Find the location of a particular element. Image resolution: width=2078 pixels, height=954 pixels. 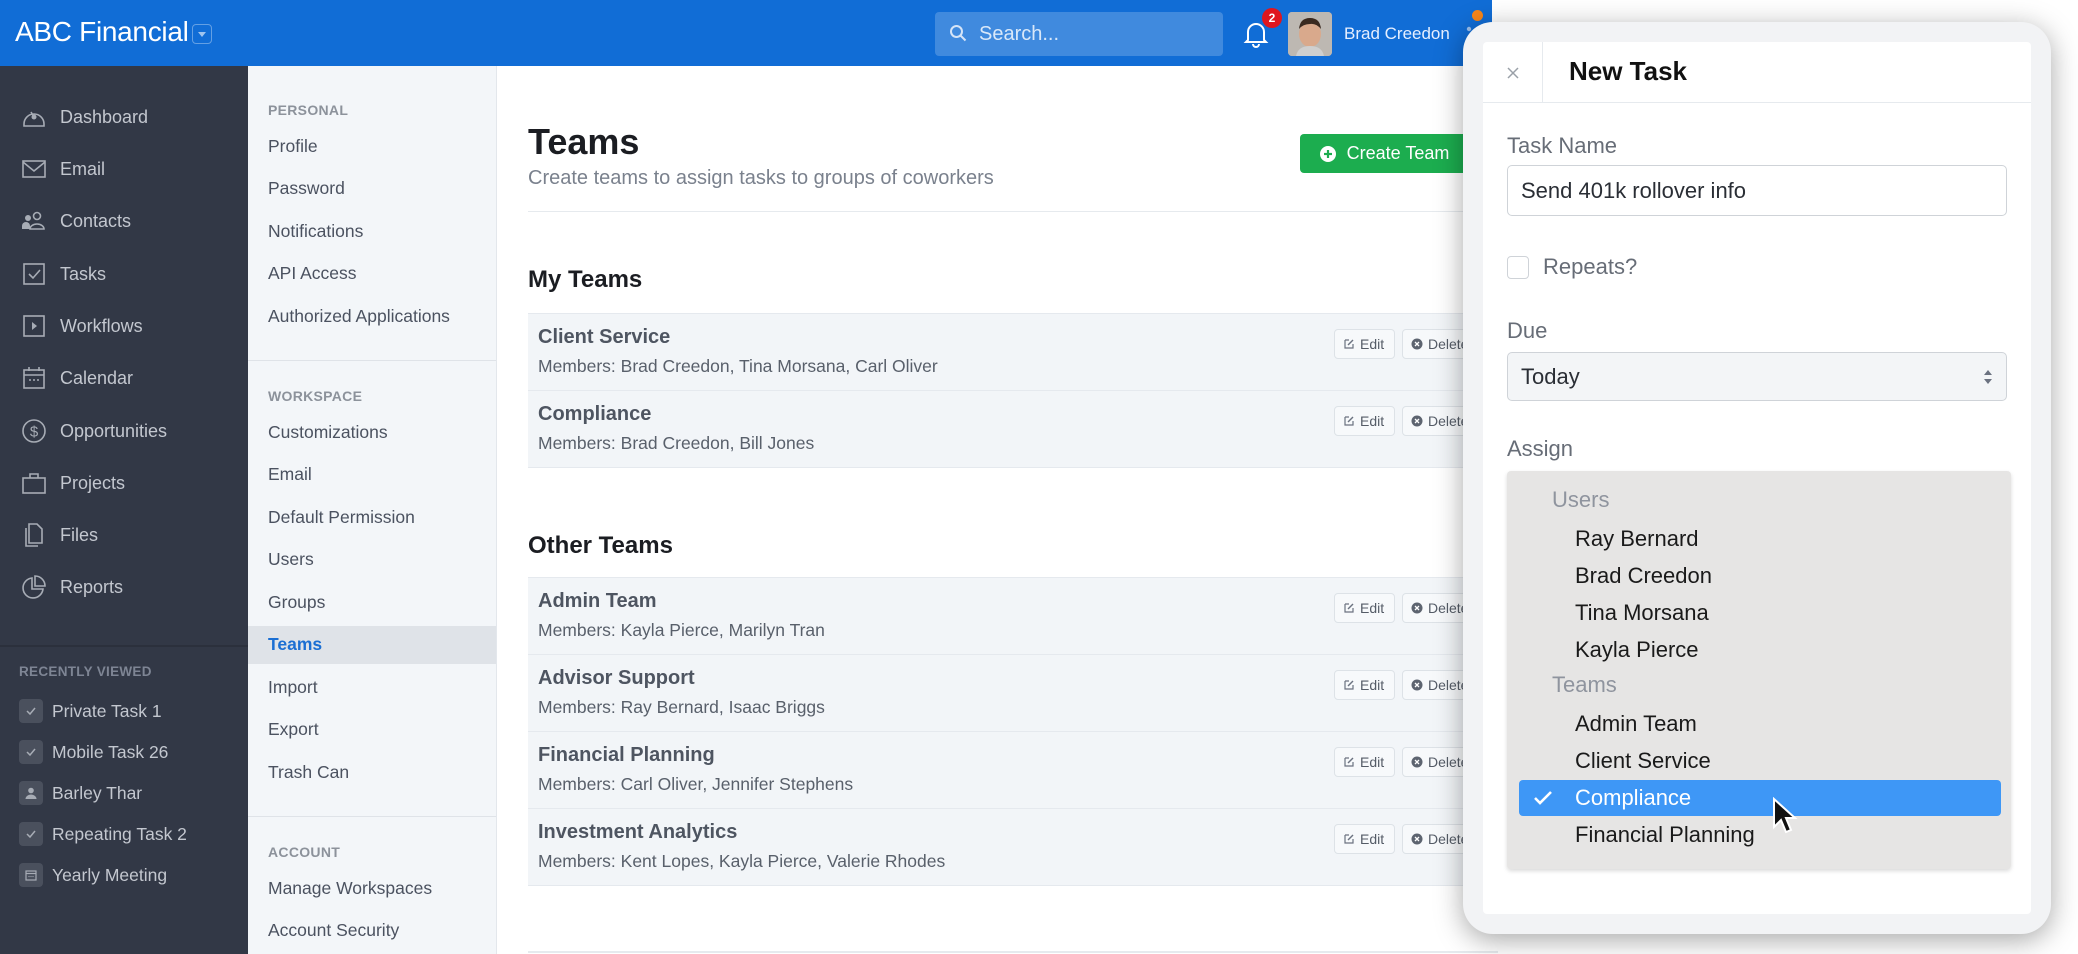

sidebar-item-reports: Reports is located at coordinates (71, 587).